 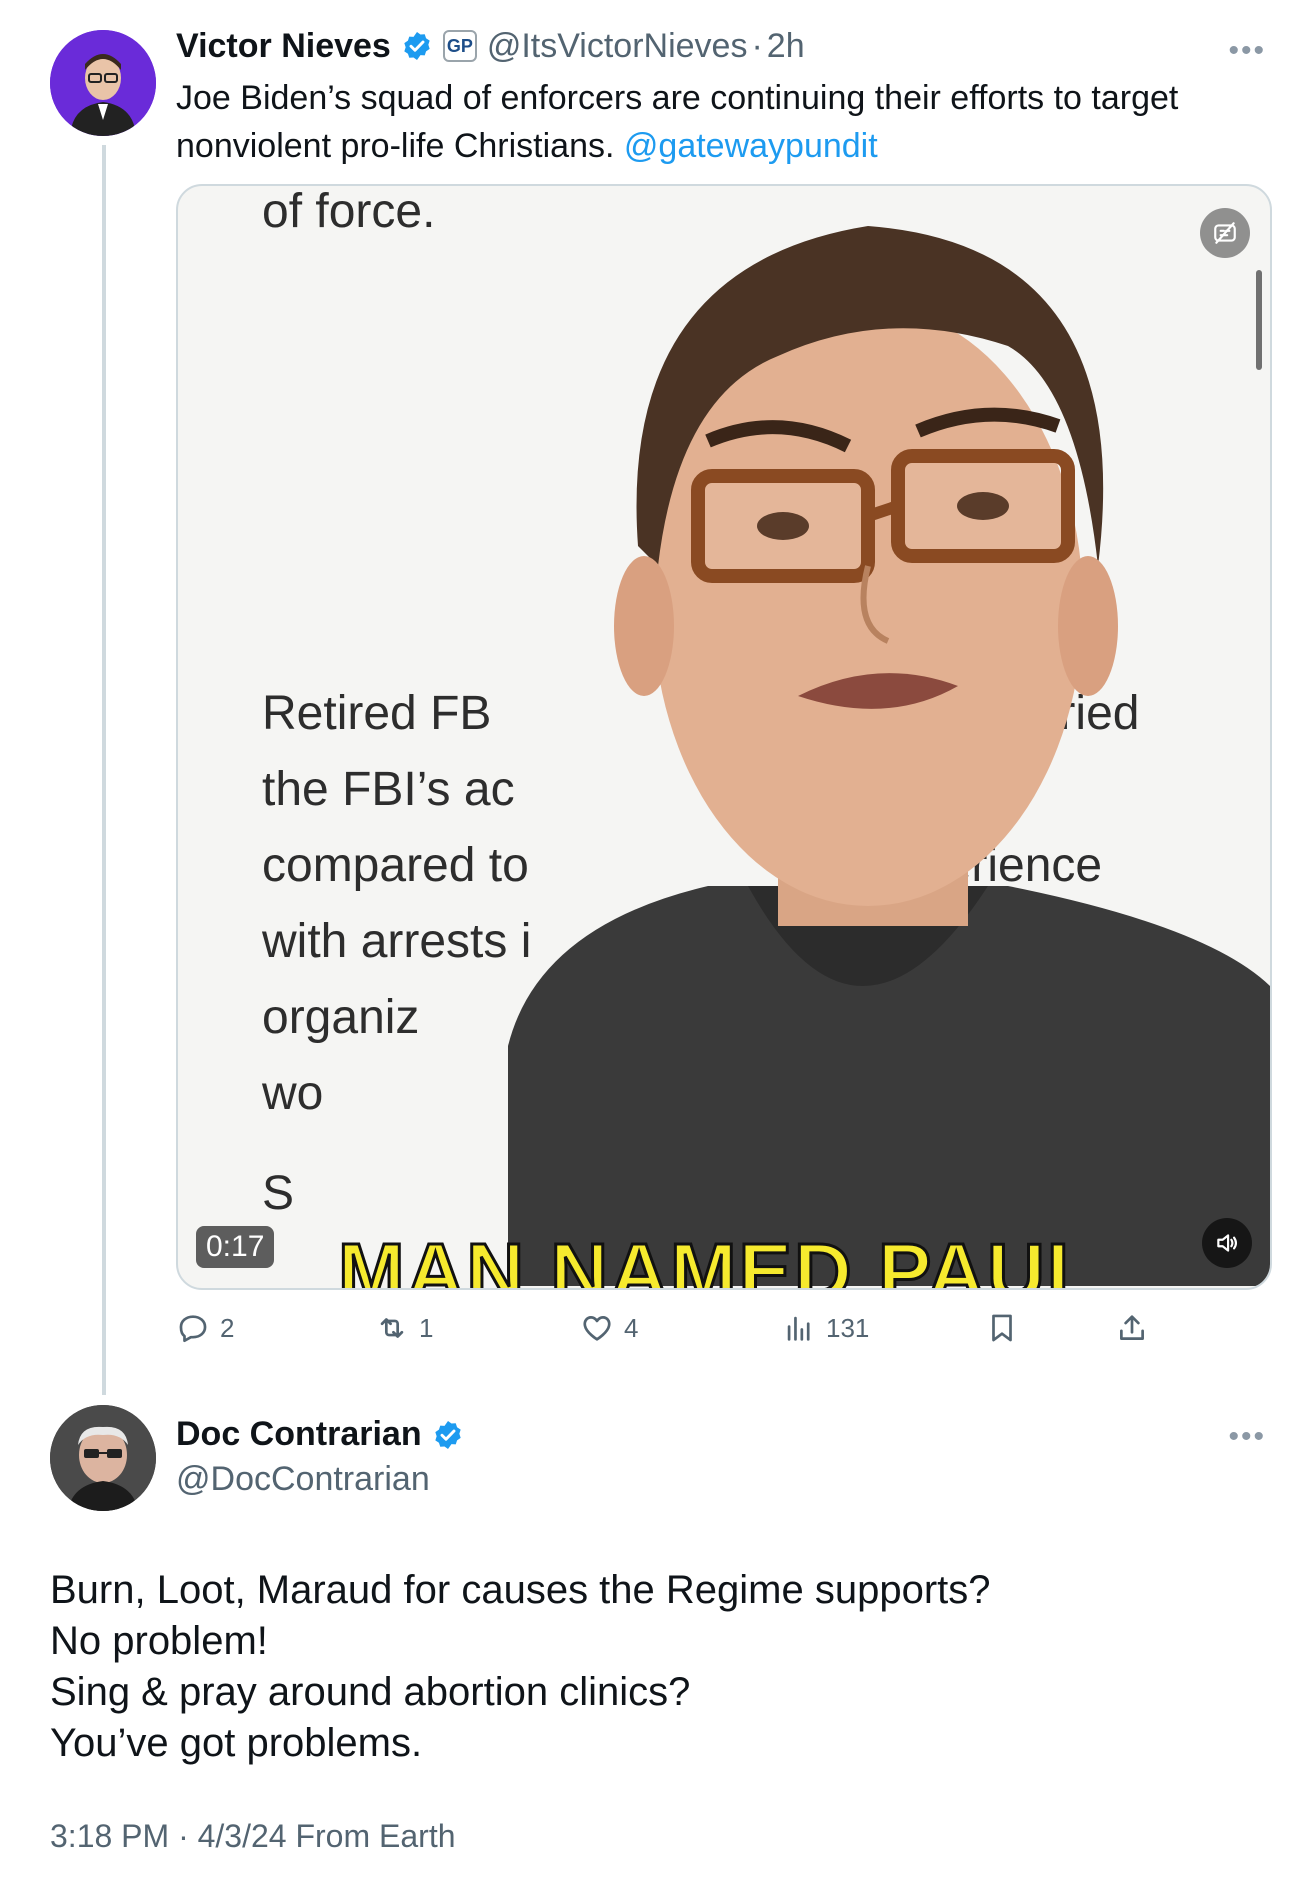 What do you see at coordinates (1259, 320) in the screenshot?
I see `video-scrollbar` at bounding box center [1259, 320].